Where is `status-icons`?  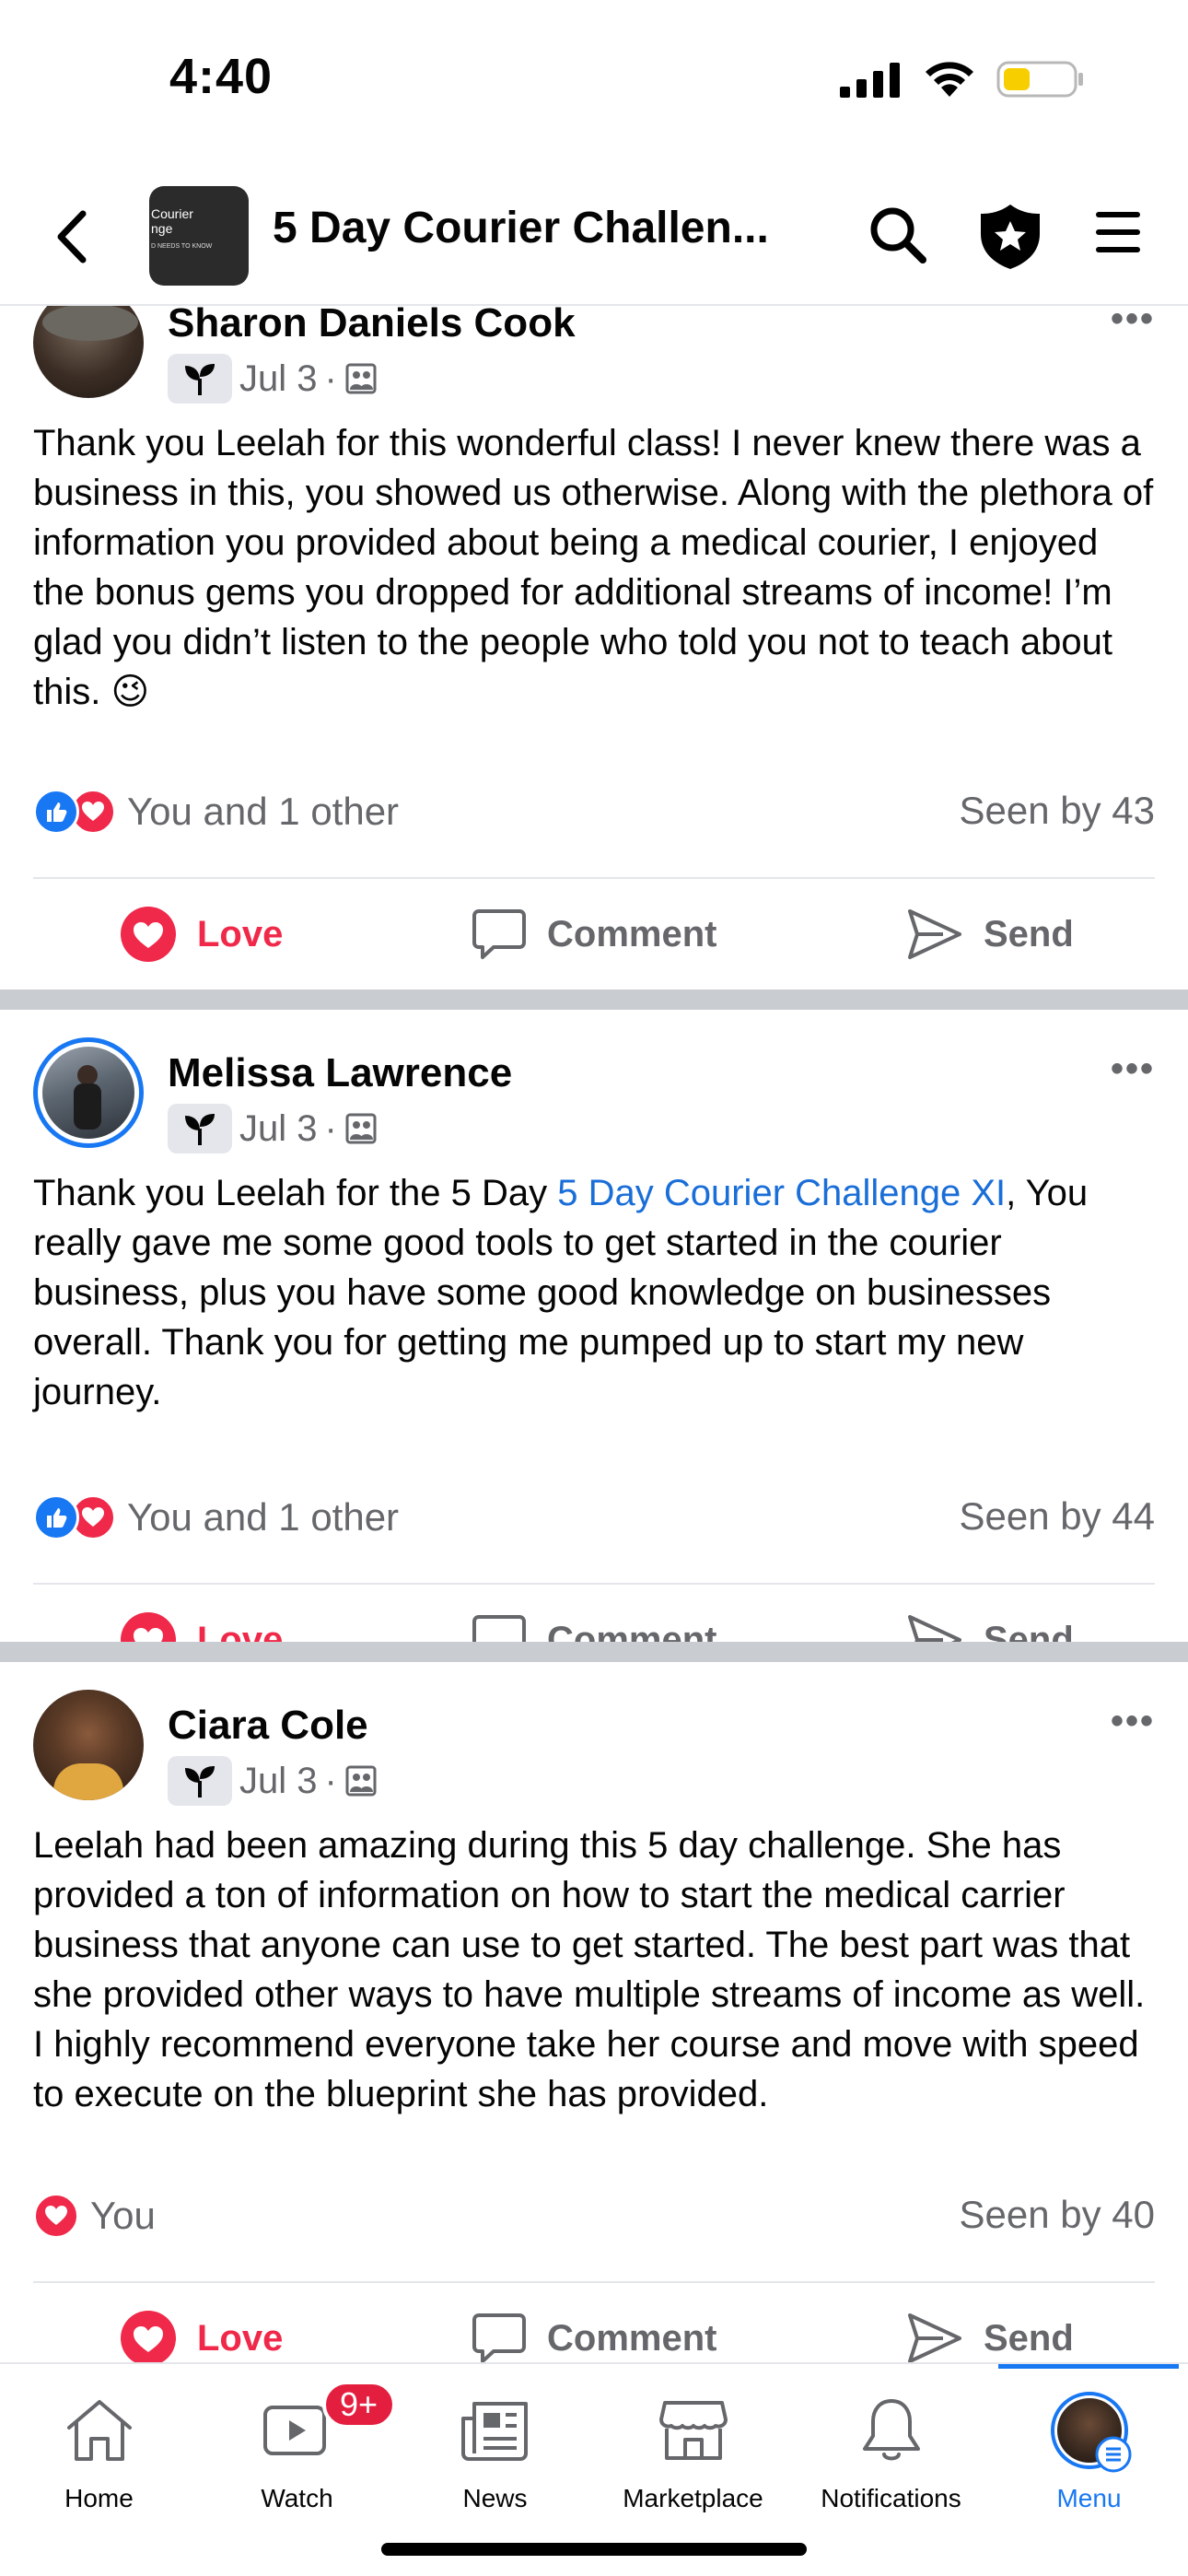 status-icons is located at coordinates (962, 79).